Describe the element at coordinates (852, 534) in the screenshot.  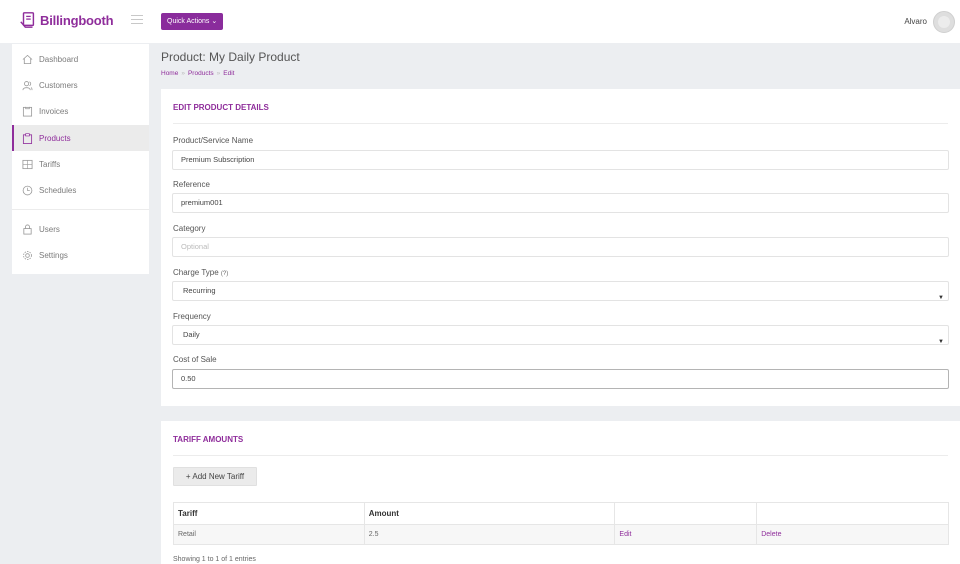
I see `delete-link: Delete` at that location.